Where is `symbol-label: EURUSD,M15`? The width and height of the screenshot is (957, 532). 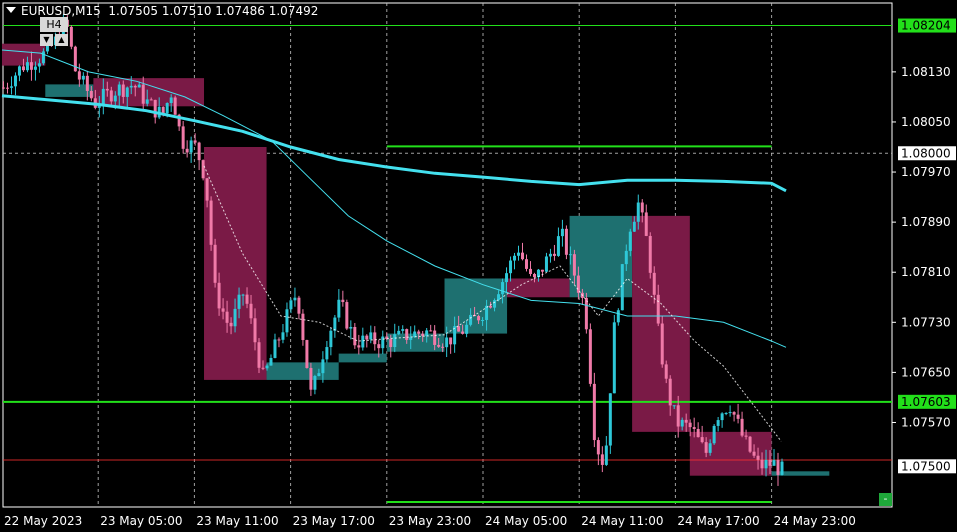
symbol-label: EURUSD,M15 is located at coordinates (61, 11).